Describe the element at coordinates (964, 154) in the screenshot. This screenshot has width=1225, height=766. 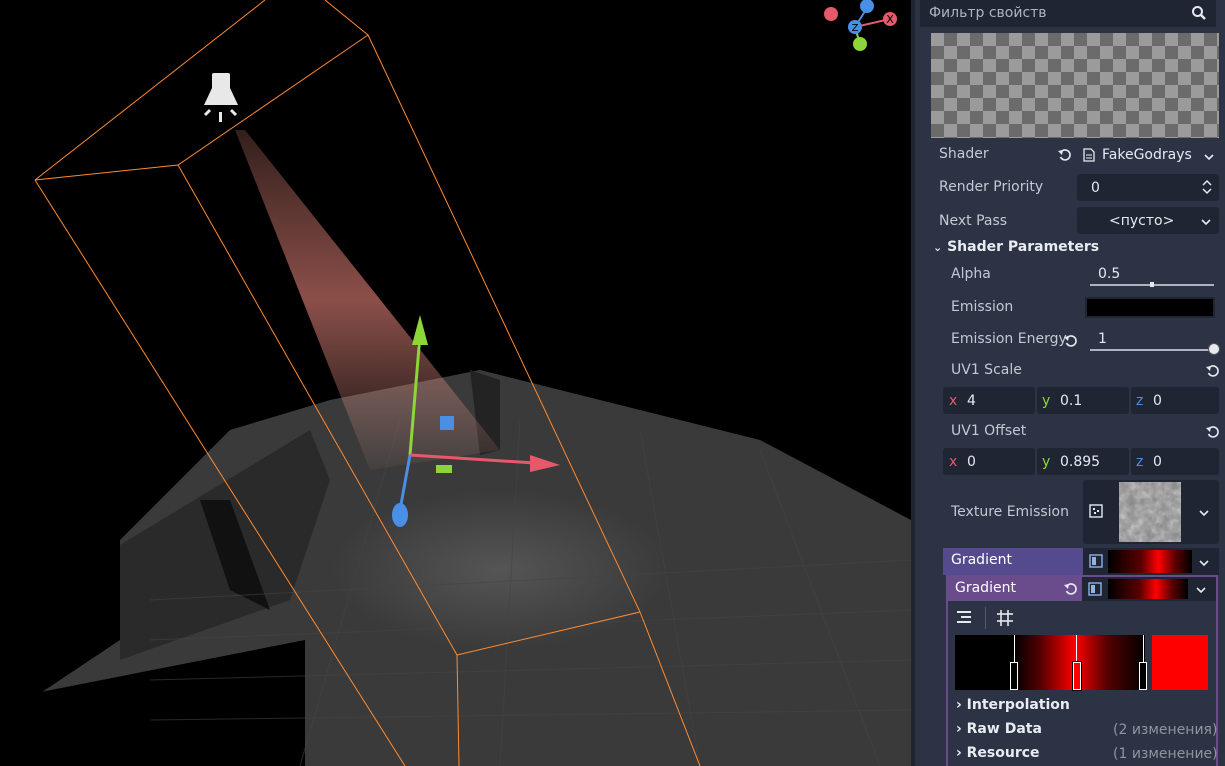
I see `shader-label: Shader` at that location.